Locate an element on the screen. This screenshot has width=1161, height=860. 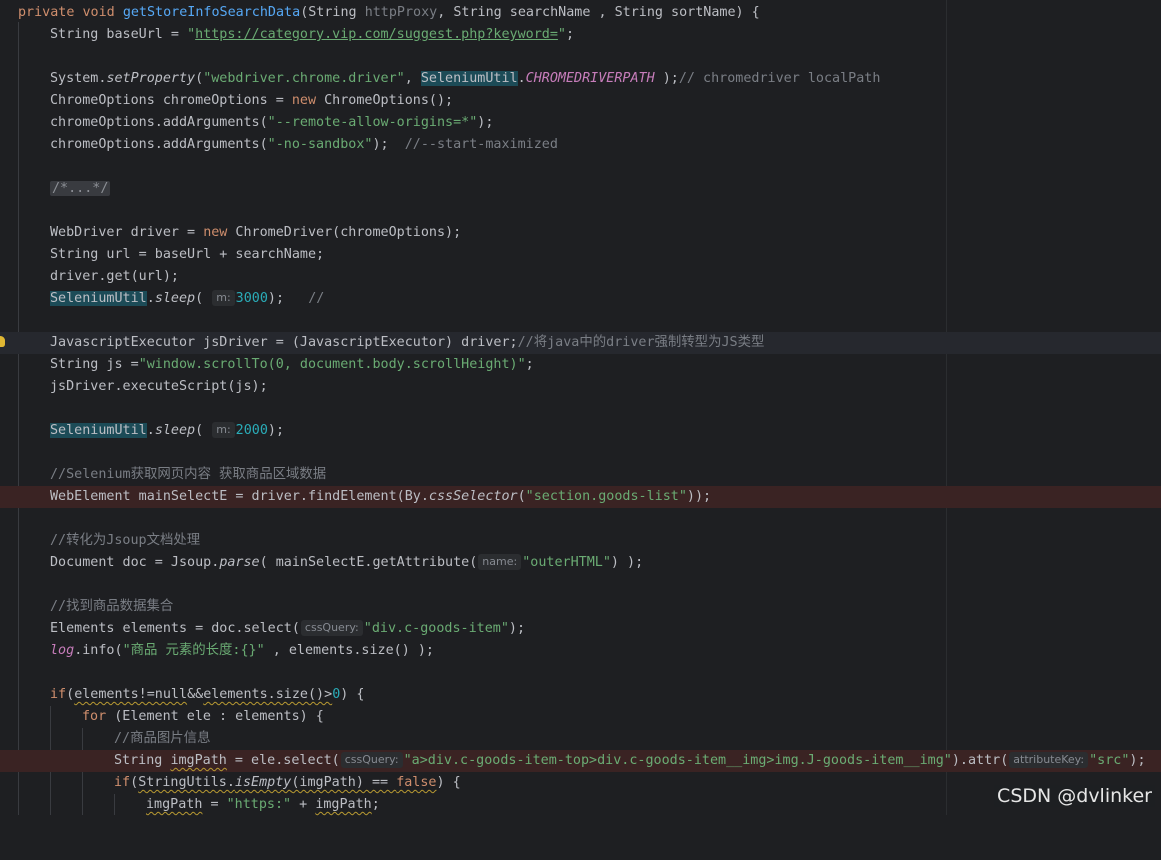
code-text: ChromeOptions(); is located at coordinates (385, 100).